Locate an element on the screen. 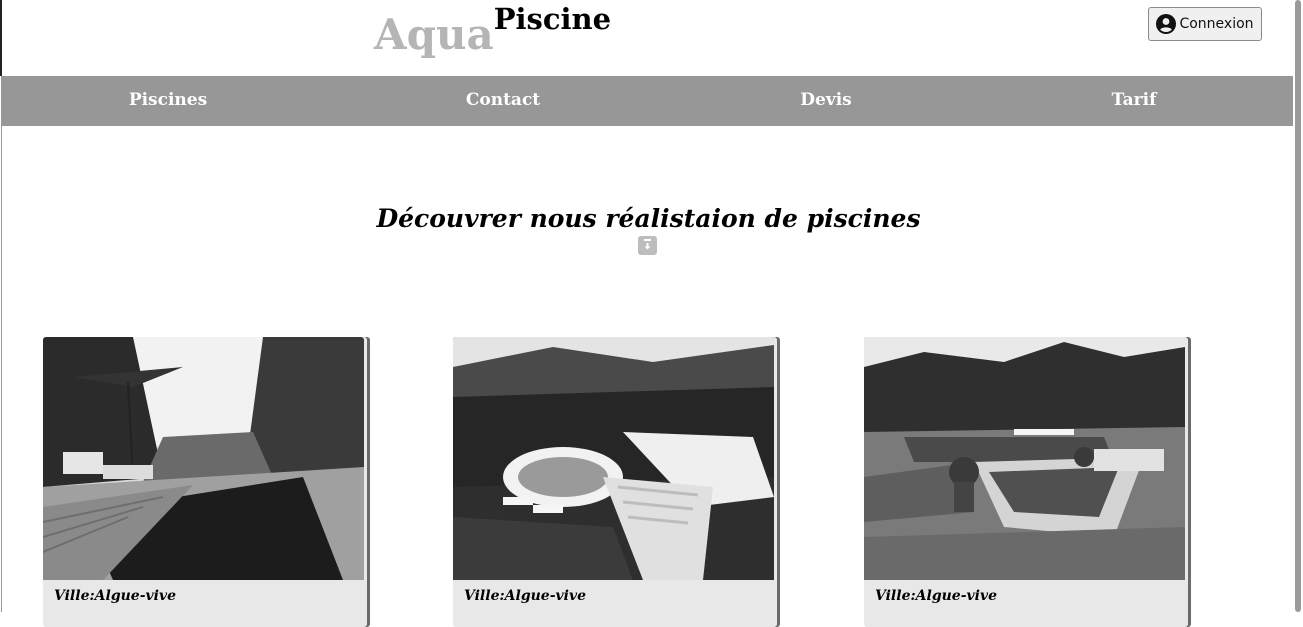  nav-item-piscines: Piscines is located at coordinates (168, 101).